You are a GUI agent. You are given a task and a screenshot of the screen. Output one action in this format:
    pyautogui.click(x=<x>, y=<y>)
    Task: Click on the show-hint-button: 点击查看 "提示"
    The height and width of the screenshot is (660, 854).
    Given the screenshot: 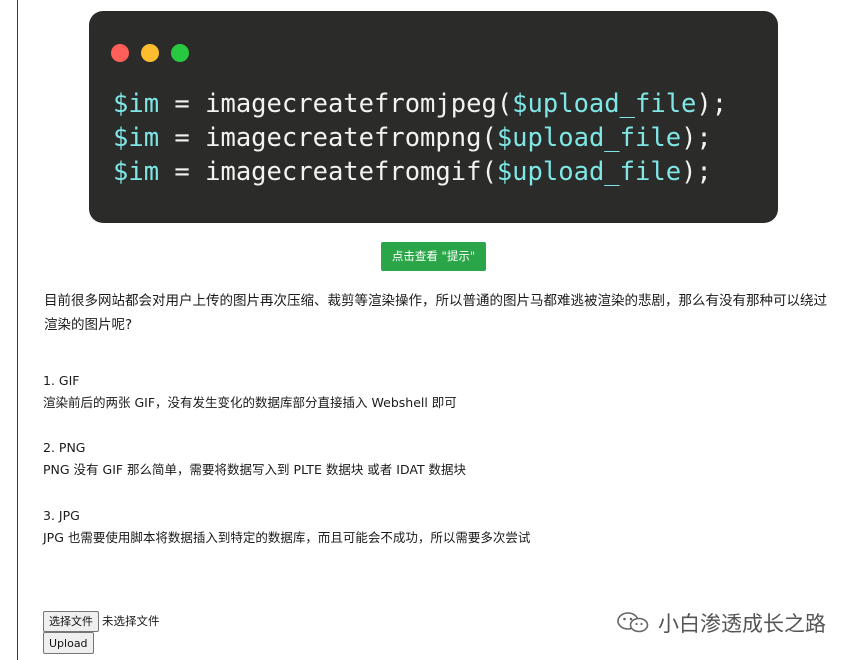 What is the action you would take?
    pyautogui.click(x=433, y=256)
    